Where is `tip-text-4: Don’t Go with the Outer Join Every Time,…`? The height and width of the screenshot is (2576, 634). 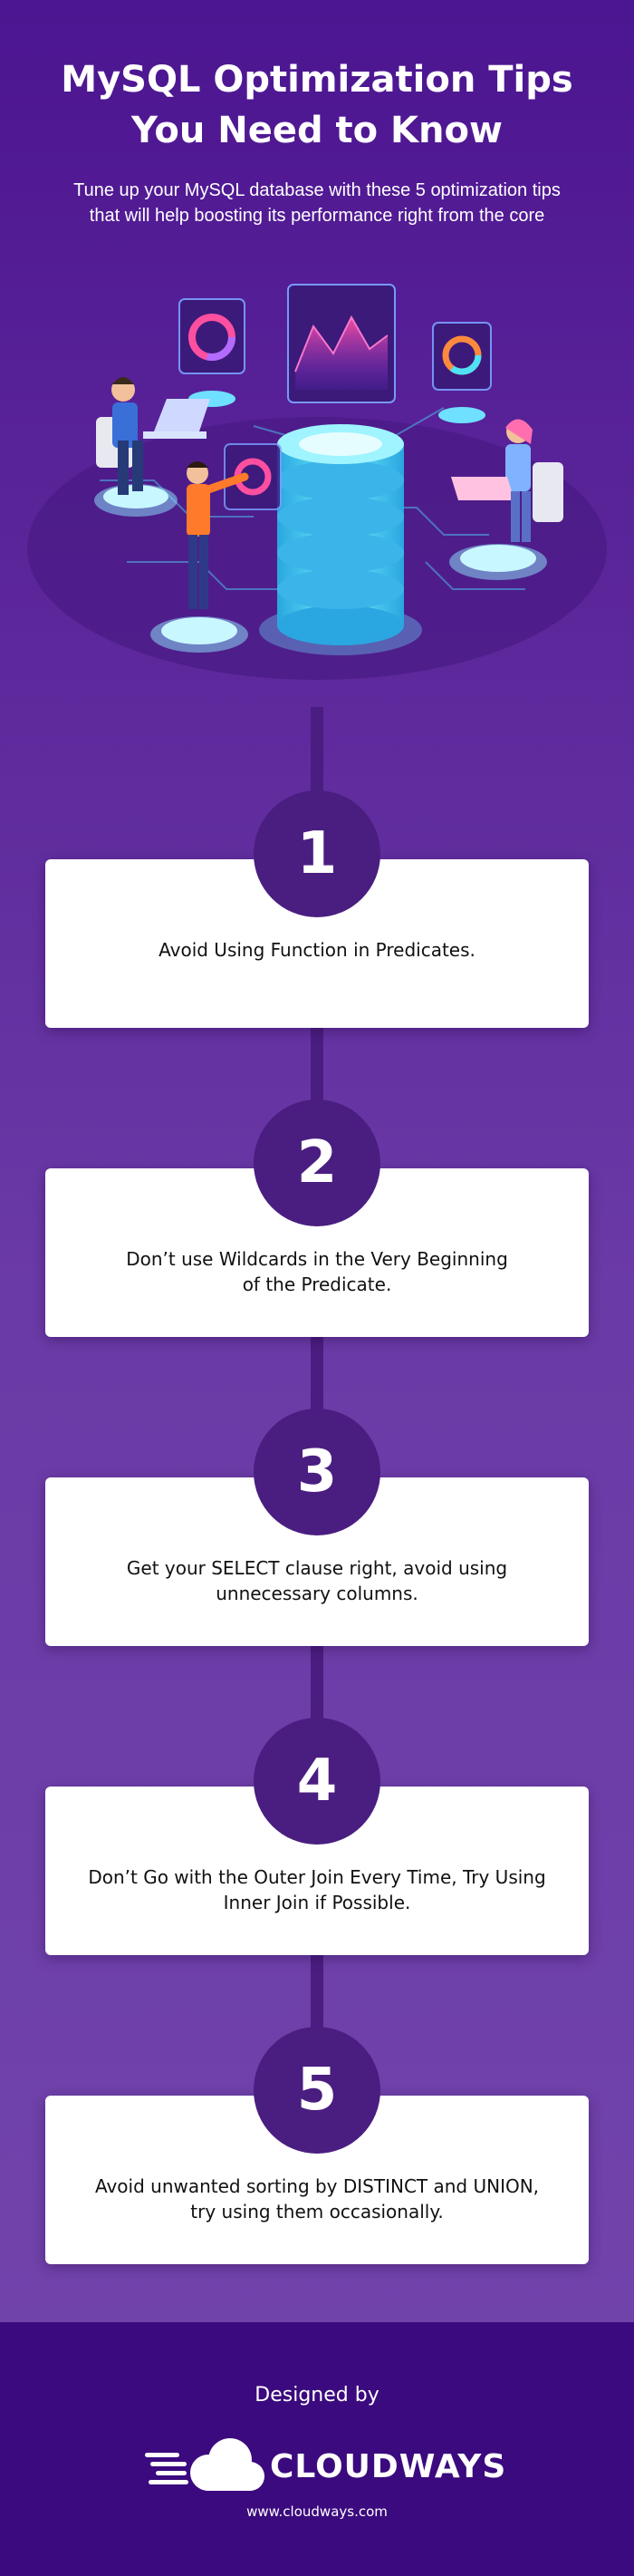
tip-text-4: Don’t Go with the Outer Join Every Time,… is located at coordinates (317, 1889).